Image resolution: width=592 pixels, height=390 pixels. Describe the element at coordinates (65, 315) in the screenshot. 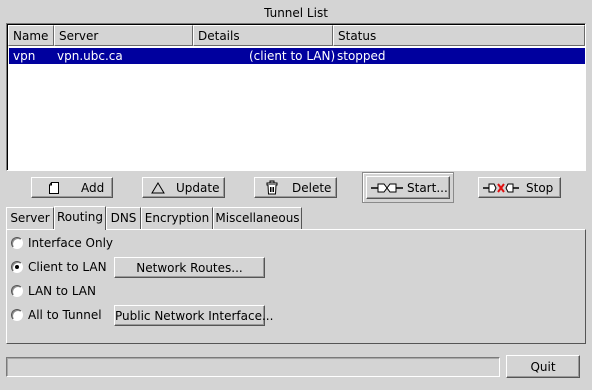

I see `radio-label-all-to-tunnel: All to Tunnel` at that location.